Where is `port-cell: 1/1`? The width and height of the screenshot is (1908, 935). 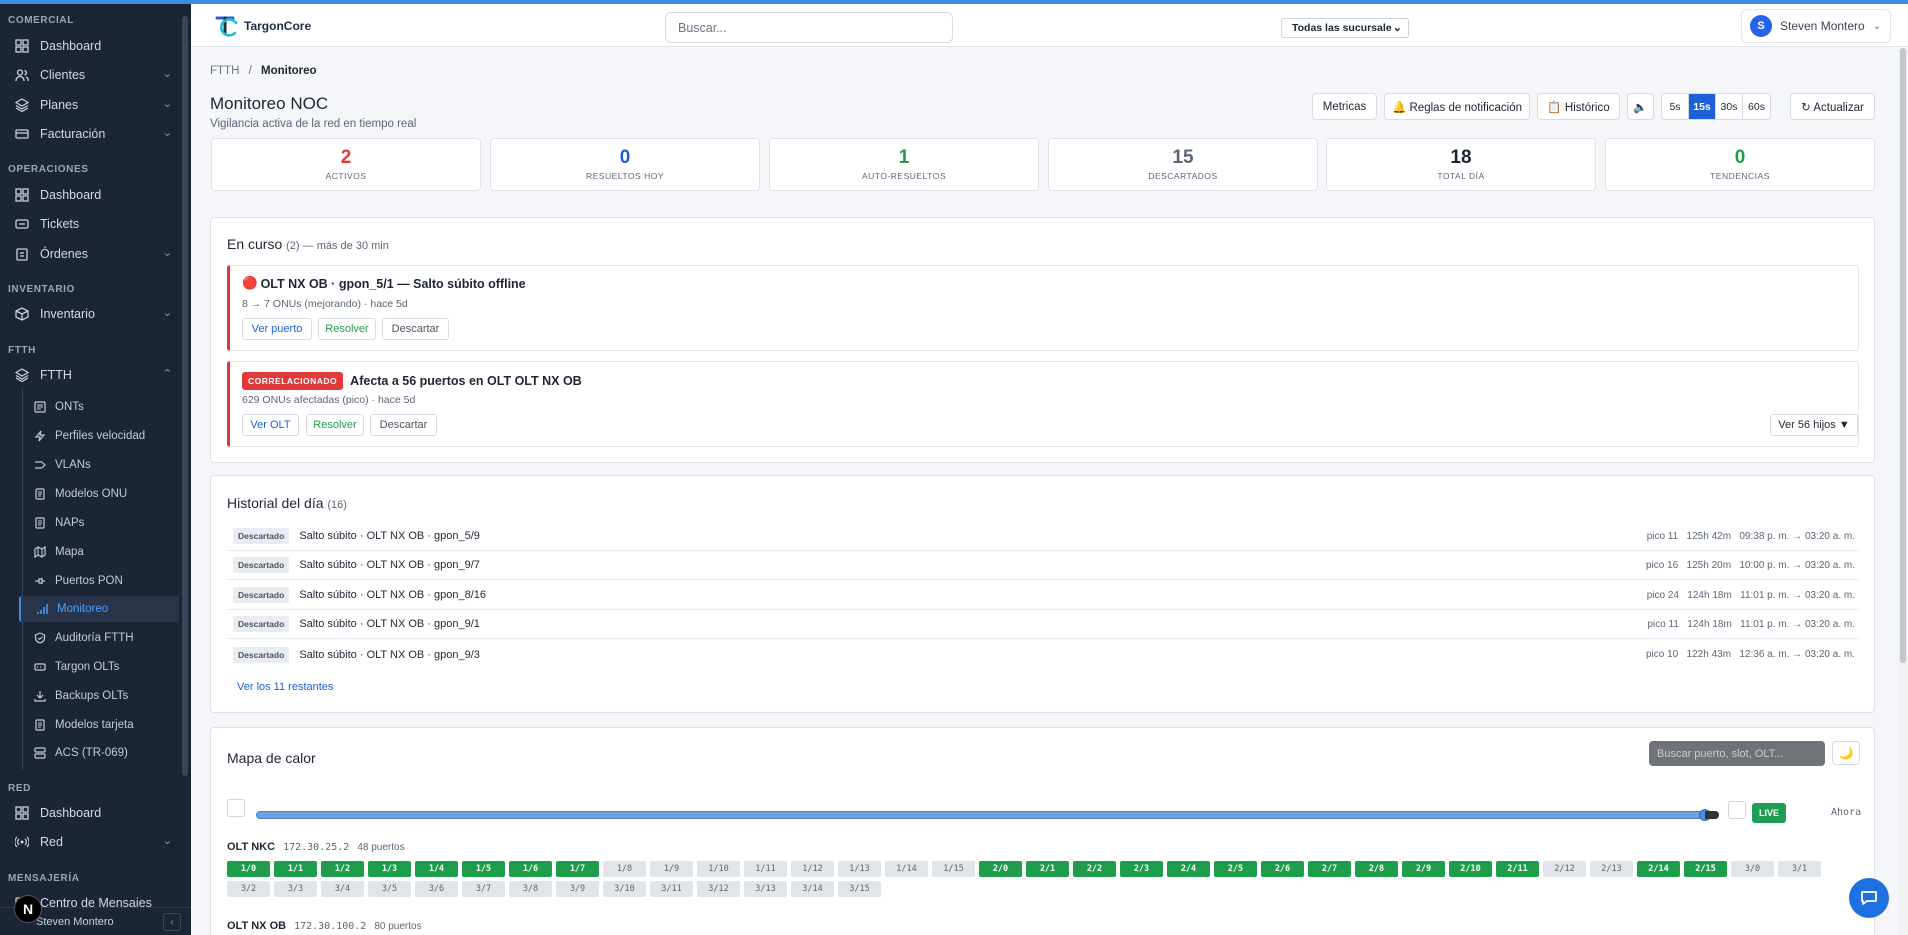 port-cell: 1/1 is located at coordinates (295, 869).